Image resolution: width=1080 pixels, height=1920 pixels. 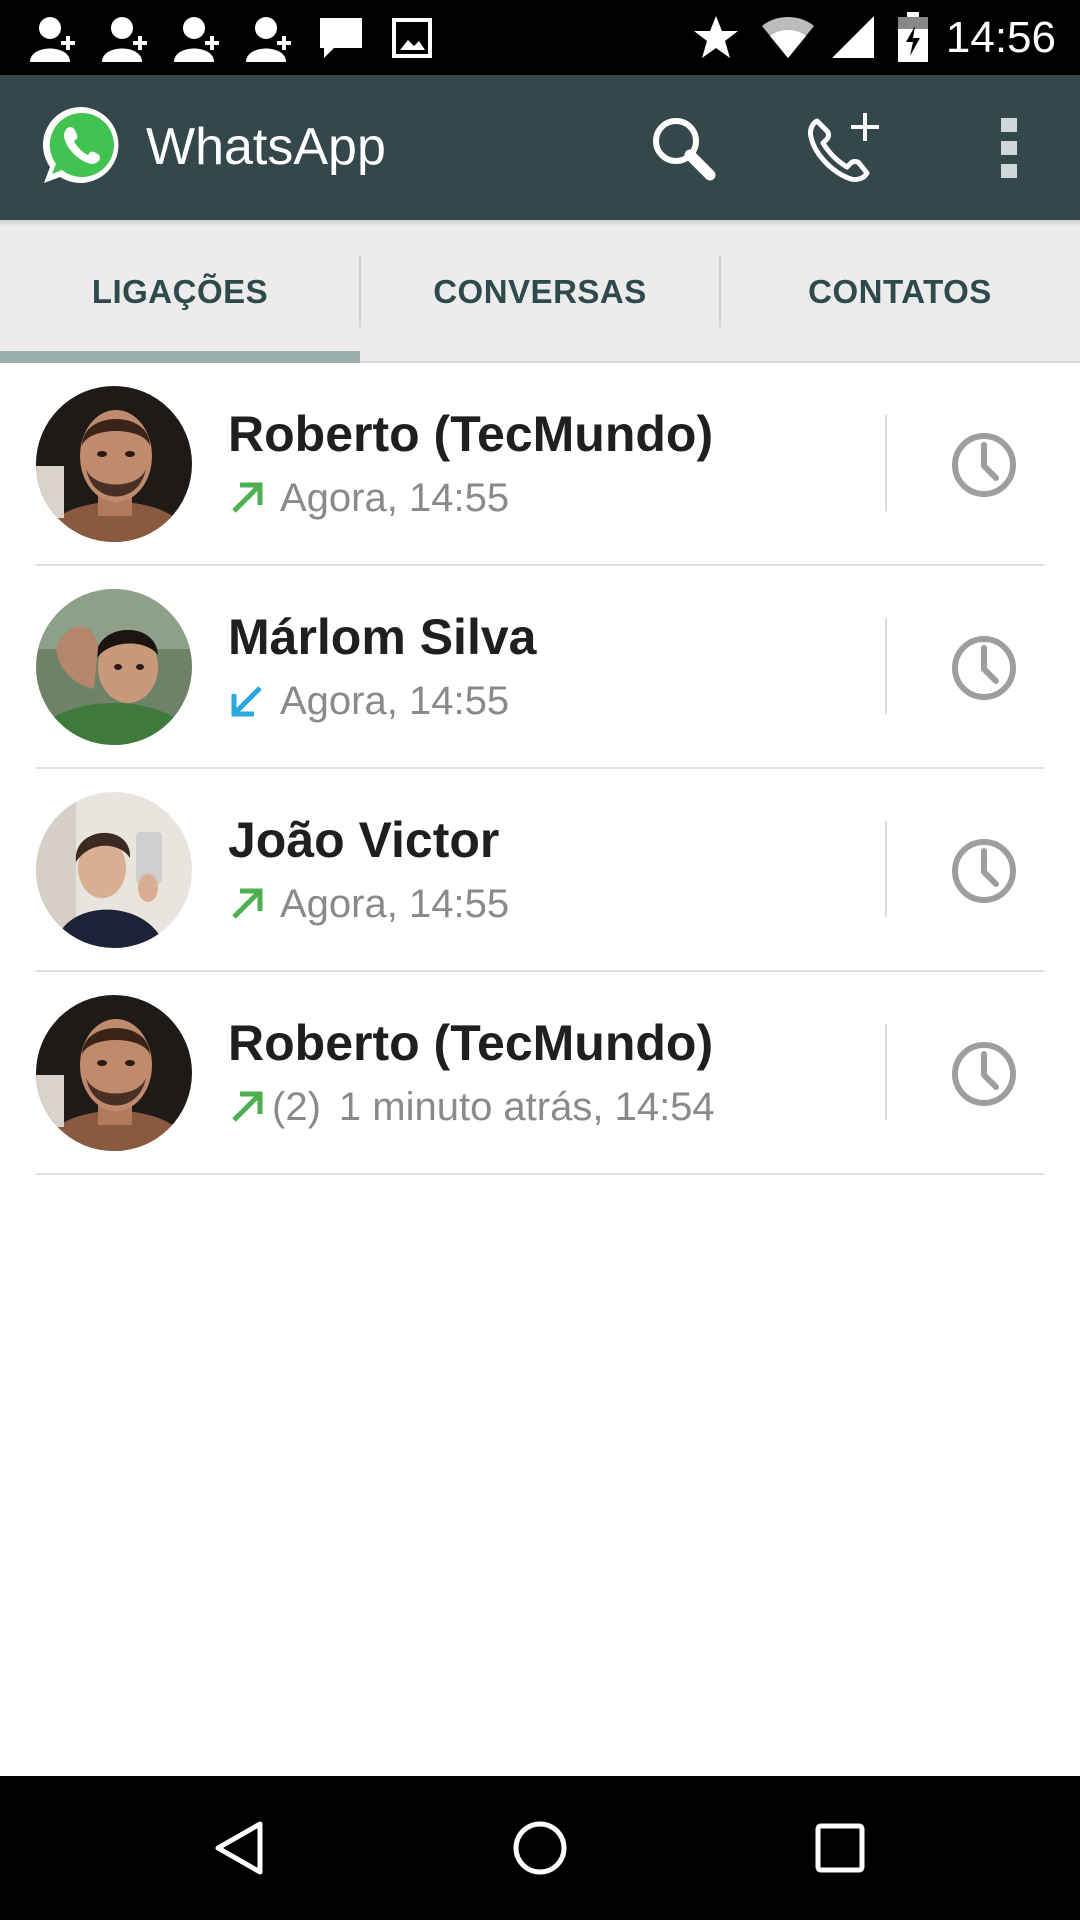 What do you see at coordinates (900, 291) in the screenshot?
I see `tab-contatos: CONTATOS` at bounding box center [900, 291].